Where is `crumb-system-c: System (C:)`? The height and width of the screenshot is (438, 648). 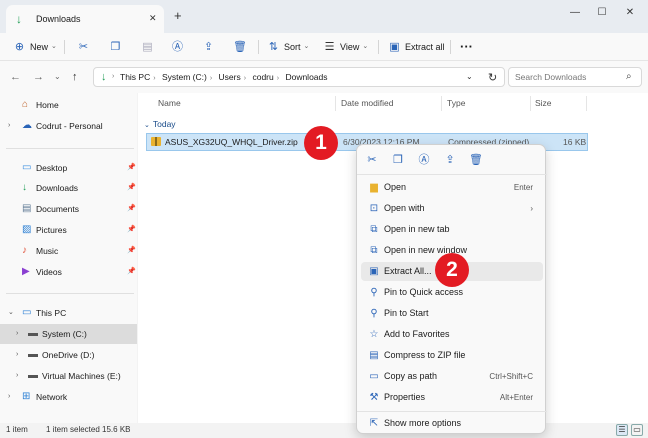
crumb-system-c: System (C:) is located at coordinates (184, 77).